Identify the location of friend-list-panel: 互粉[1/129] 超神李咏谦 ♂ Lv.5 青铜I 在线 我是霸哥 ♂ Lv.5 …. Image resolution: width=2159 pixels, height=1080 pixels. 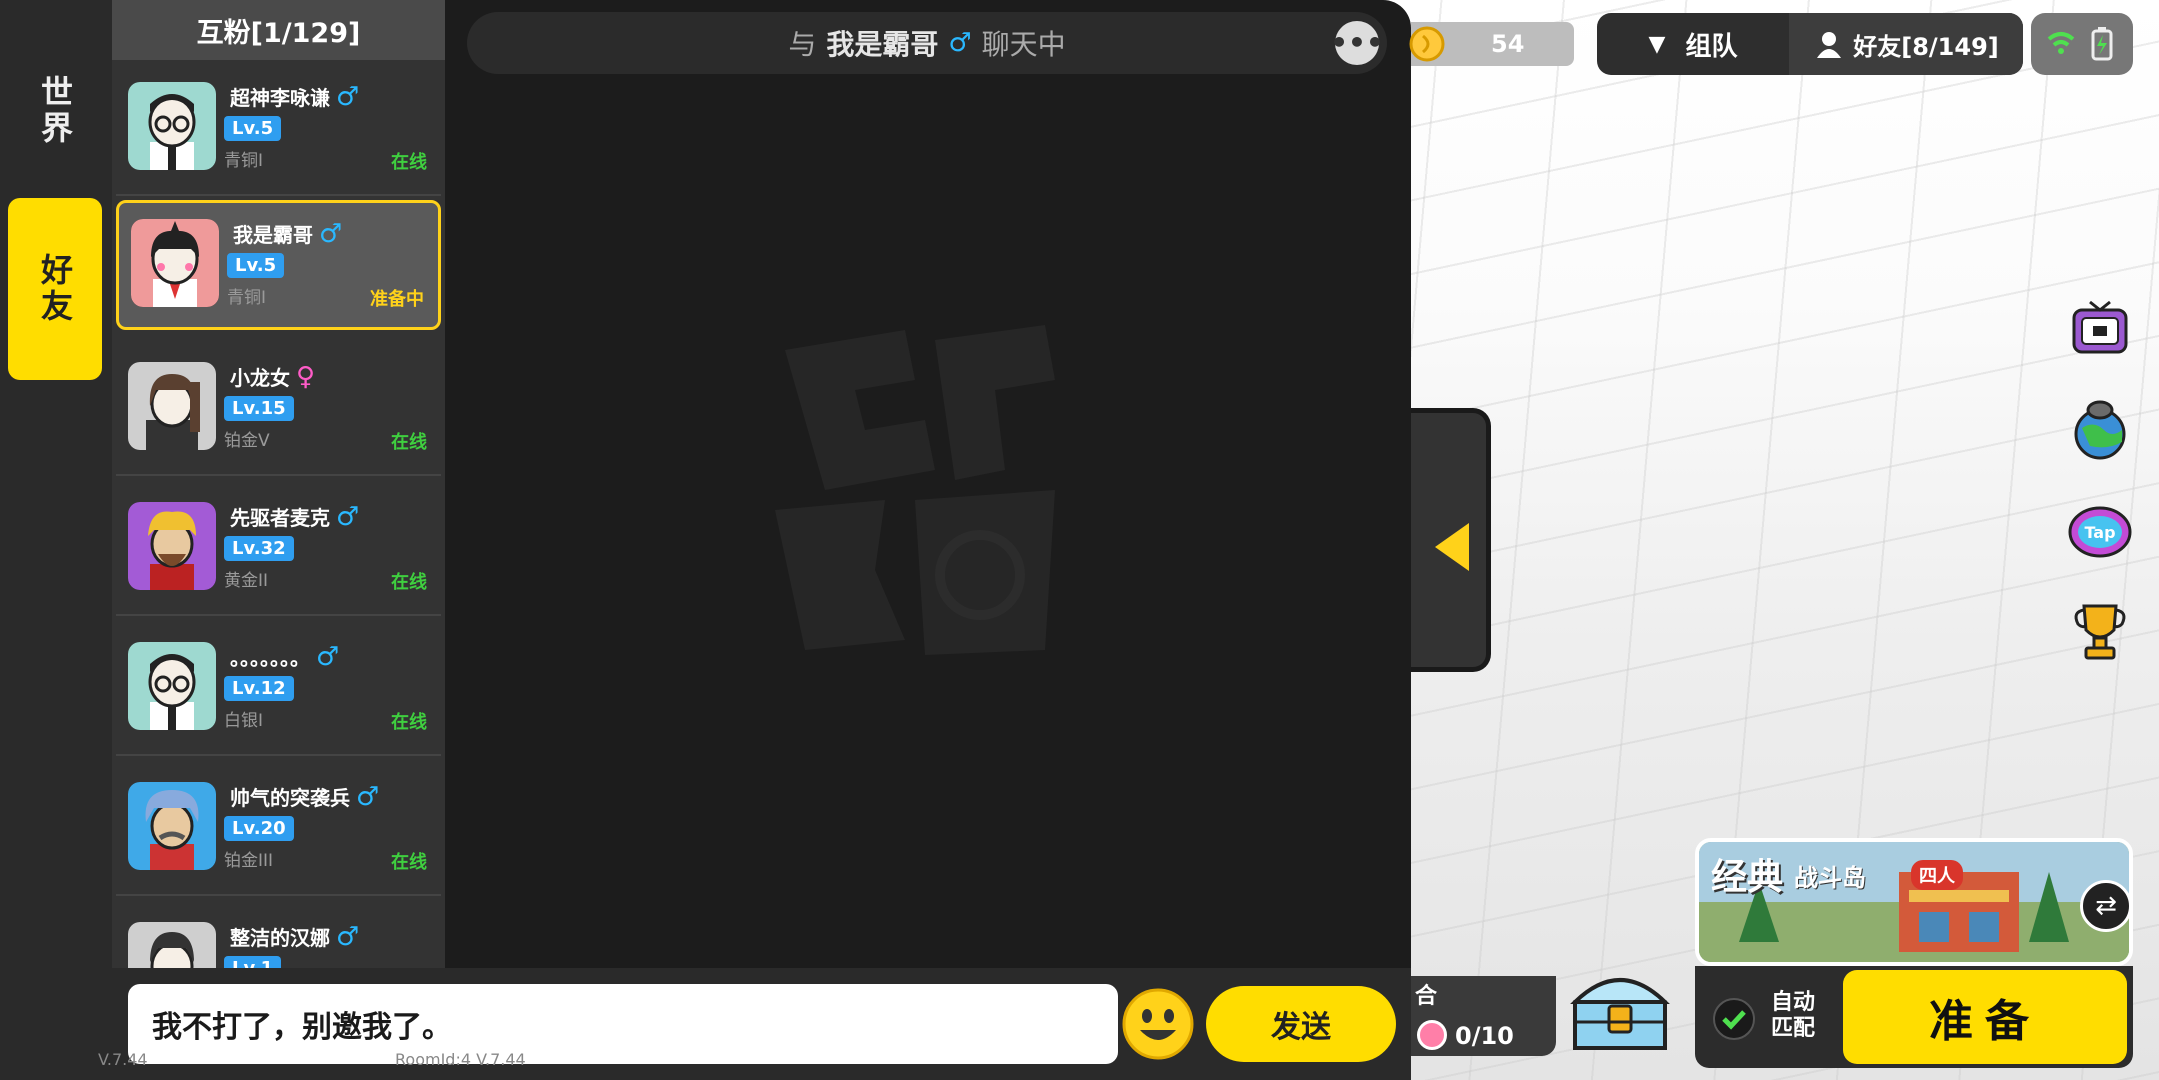
(278, 484).